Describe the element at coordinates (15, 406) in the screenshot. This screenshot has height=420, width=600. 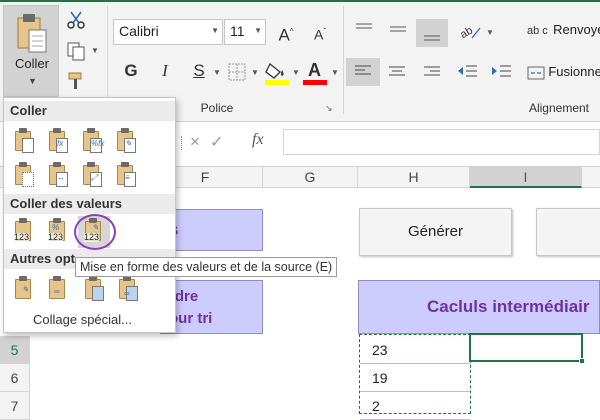
I see `row-header-7: 7` at that location.